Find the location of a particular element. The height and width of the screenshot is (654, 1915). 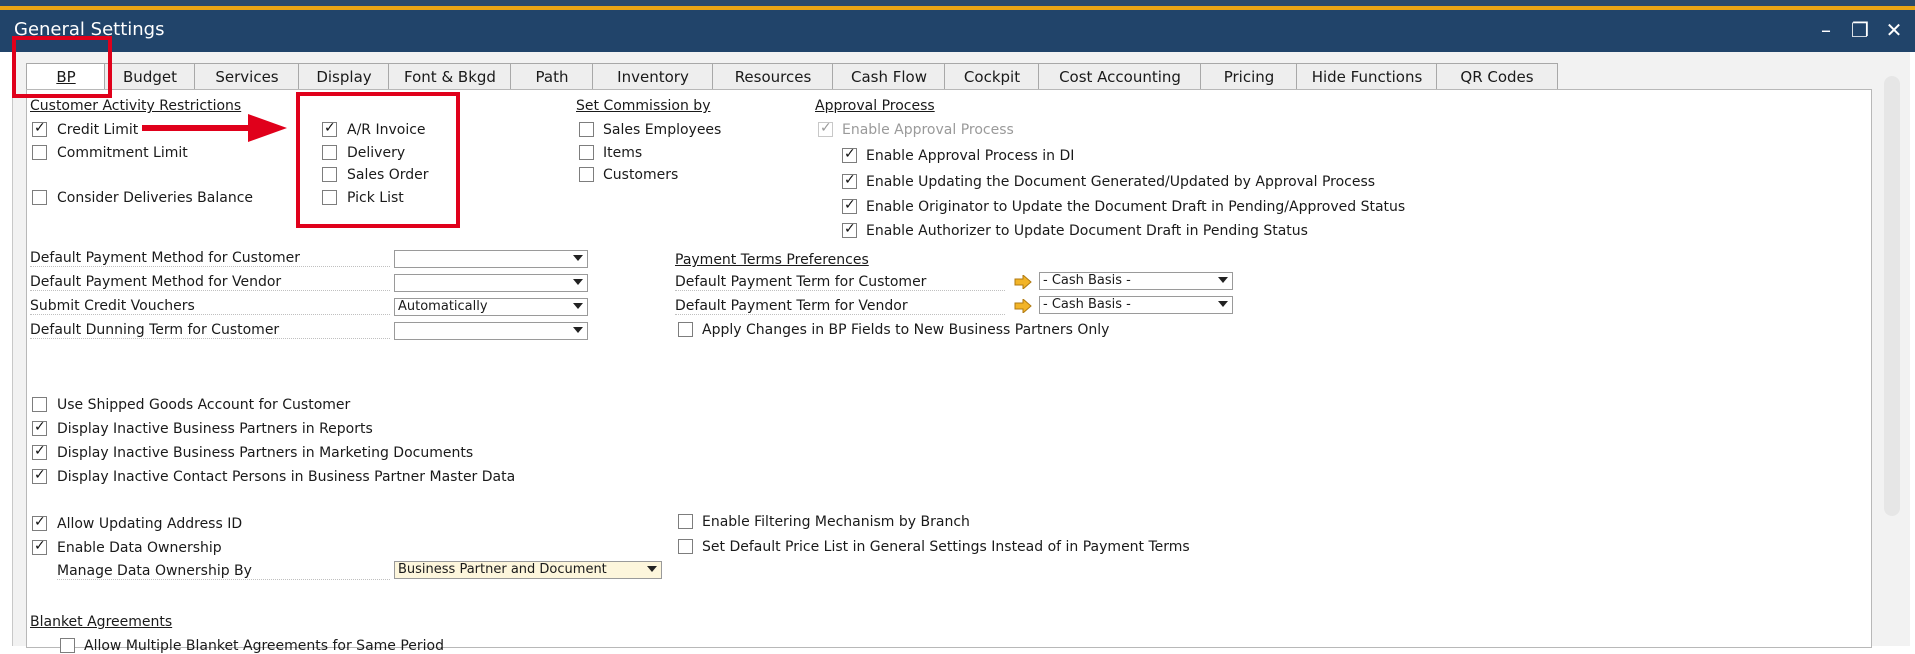

commitment-limit-label: Commitment Limit is located at coordinates (122, 153).